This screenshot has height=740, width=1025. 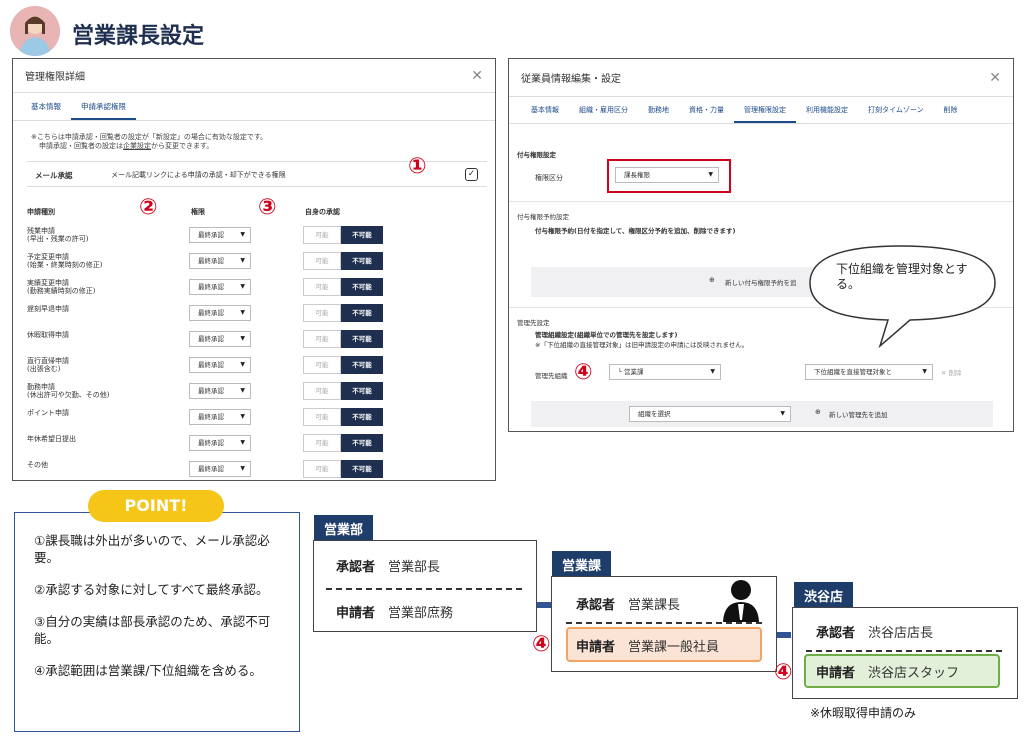 What do you see at coordinates (761, 283) in the screenshot?
I see `add-reservation-label: 新しい付与権限予約を追` at bounding box center [761, 283].